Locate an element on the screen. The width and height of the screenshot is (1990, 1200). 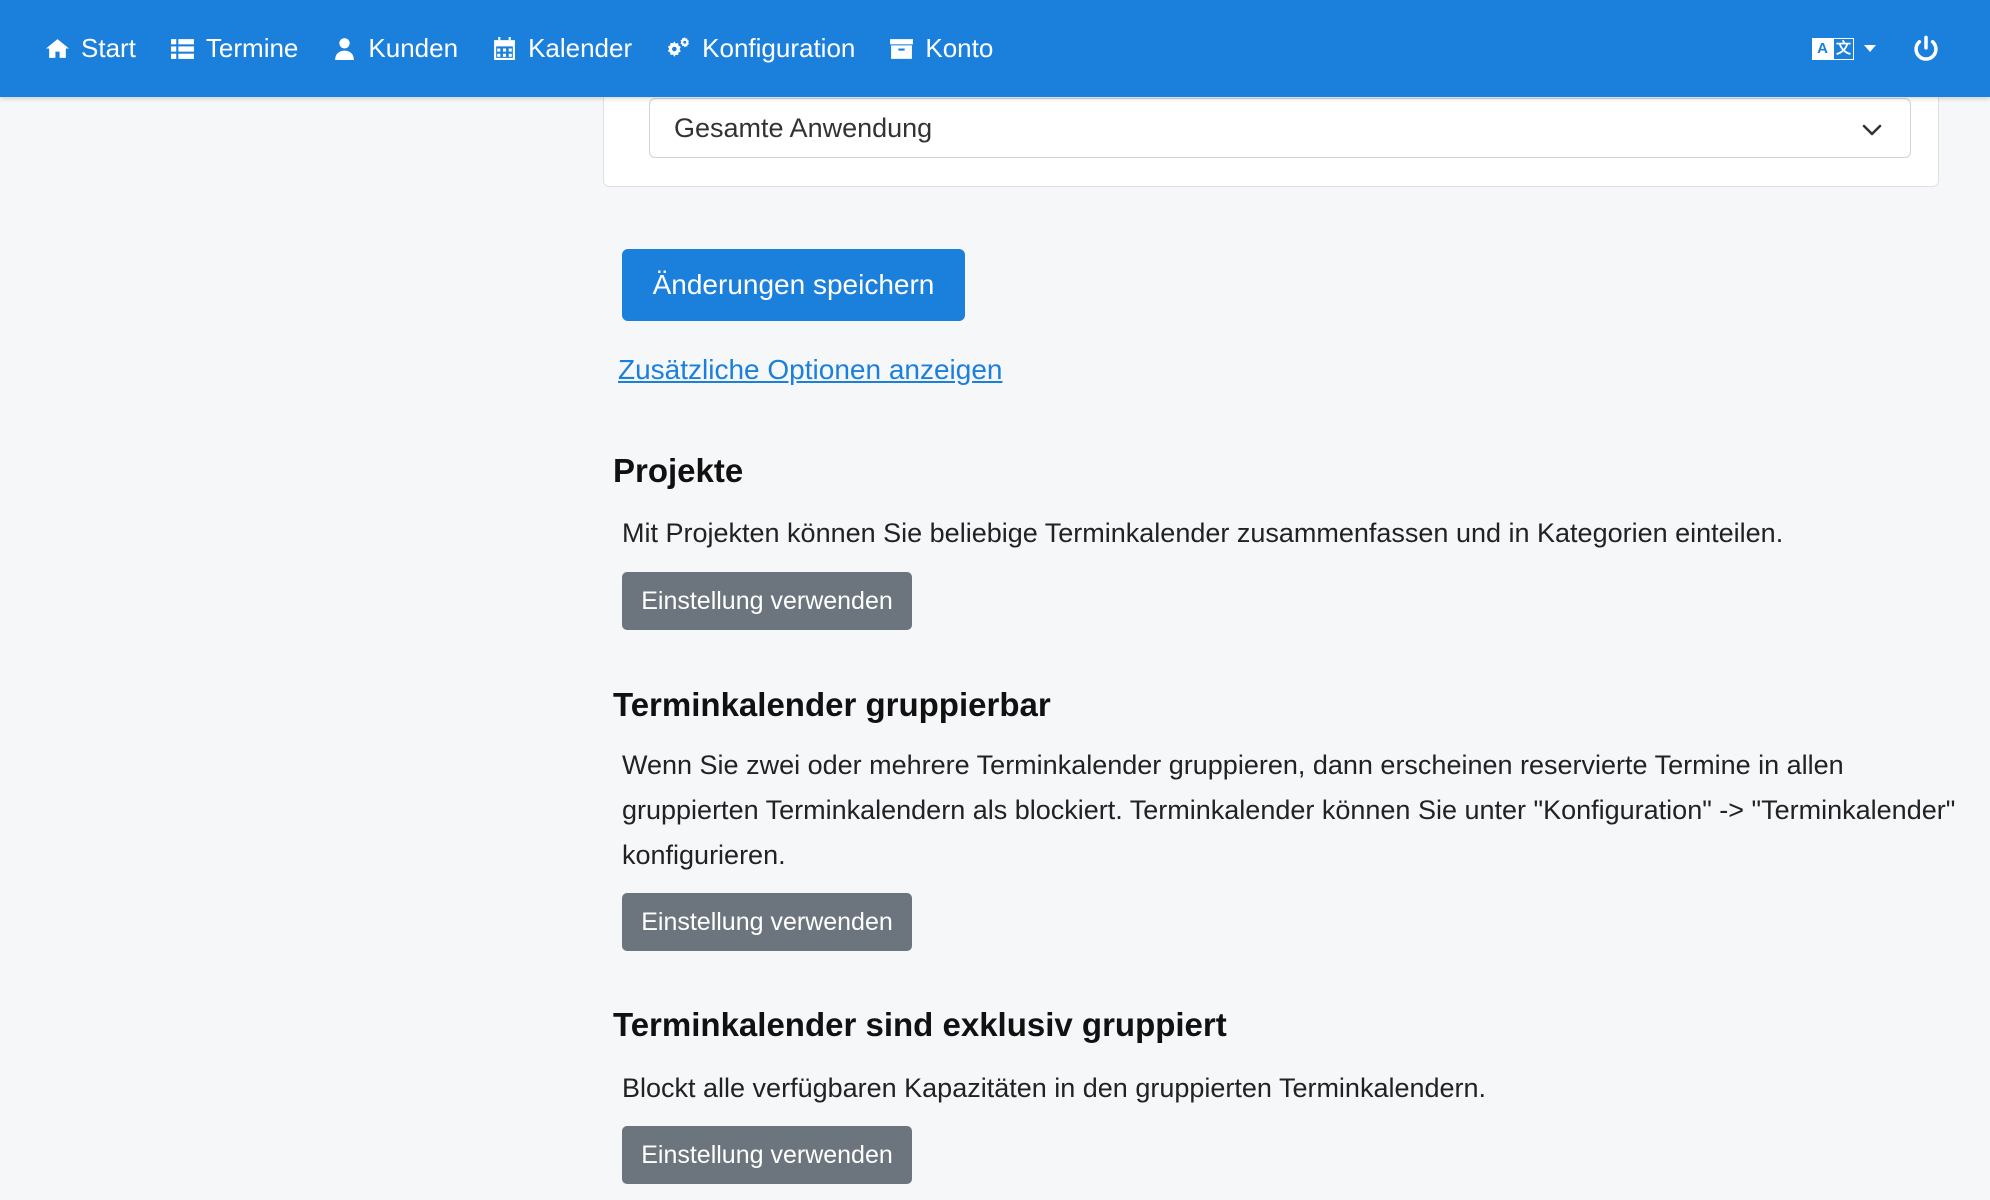
nav-item-termine: Termine is located at coordinates (234, 48).